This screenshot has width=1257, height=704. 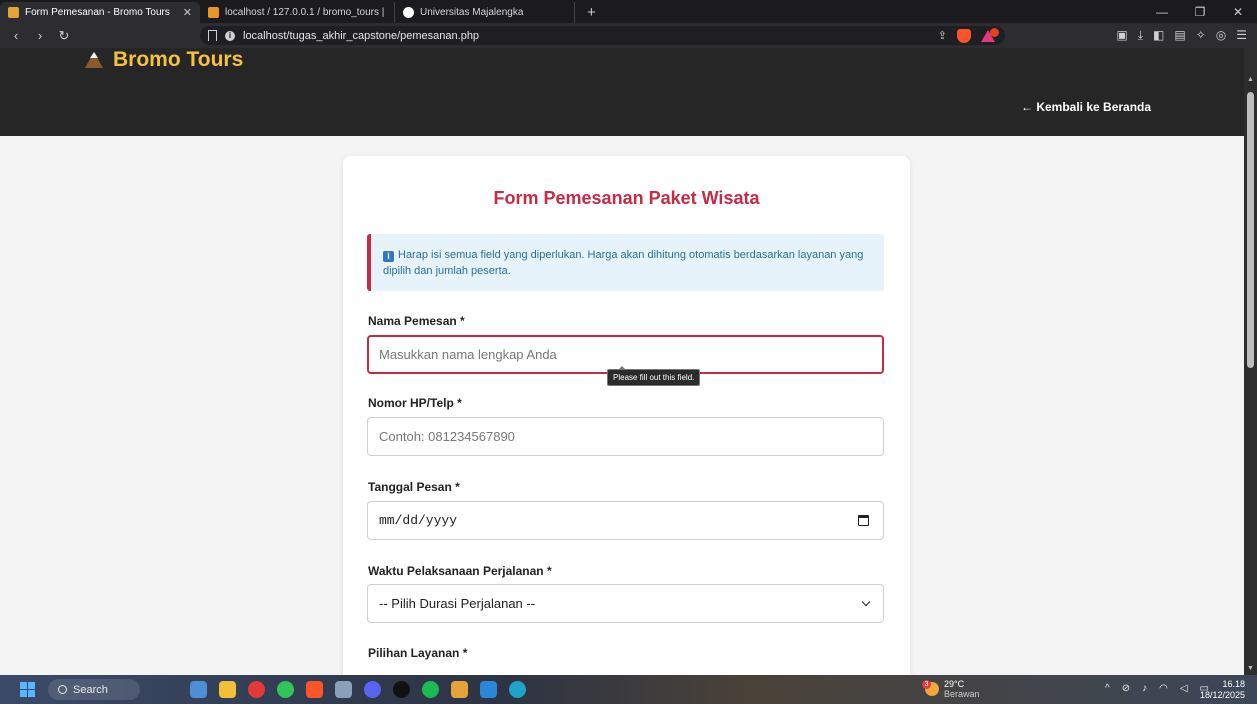 I want to click on date-value: mm/dd/yyyy, so click(x=418, y=520).